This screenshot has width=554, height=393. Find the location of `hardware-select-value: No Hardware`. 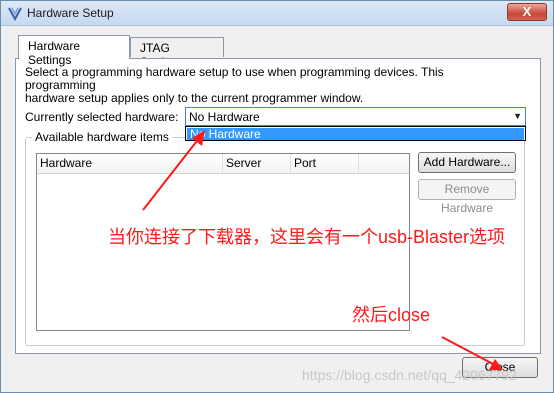

hardware-select-value: No Hardware is located at coordinates (224, 117).